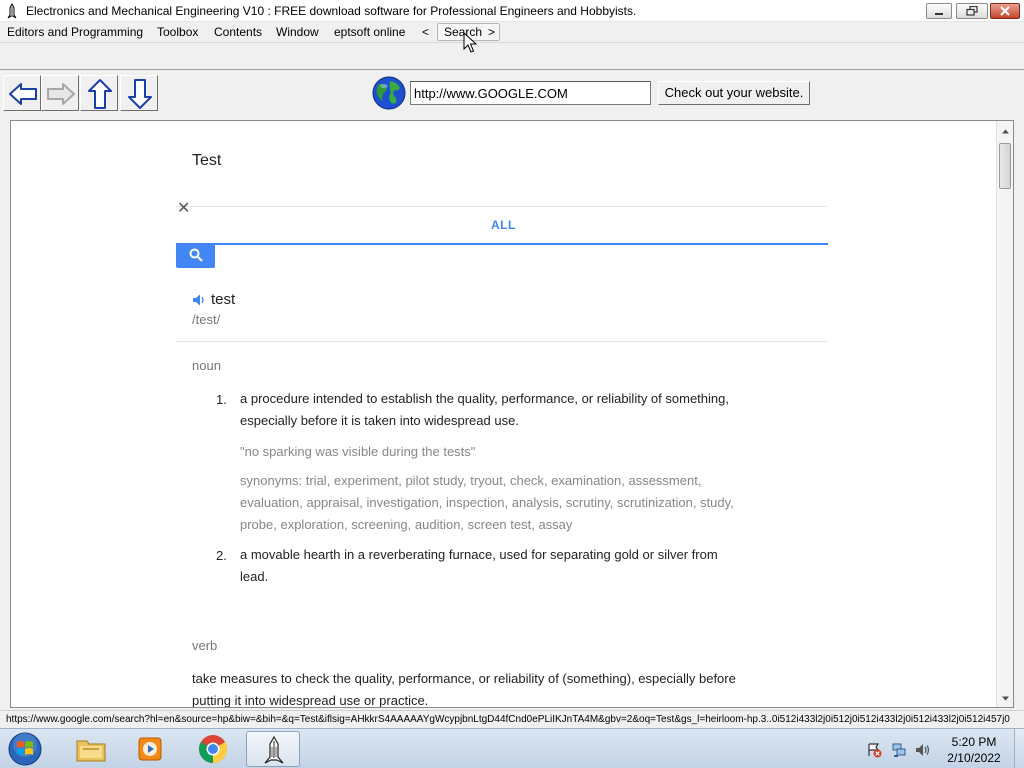 Image resolution: width=1024 pixels, height=768 pixels. What do you see at coordinates (199, 300) in the screenshot?
I see `speaker-icon` at bounding box center [199, 300].